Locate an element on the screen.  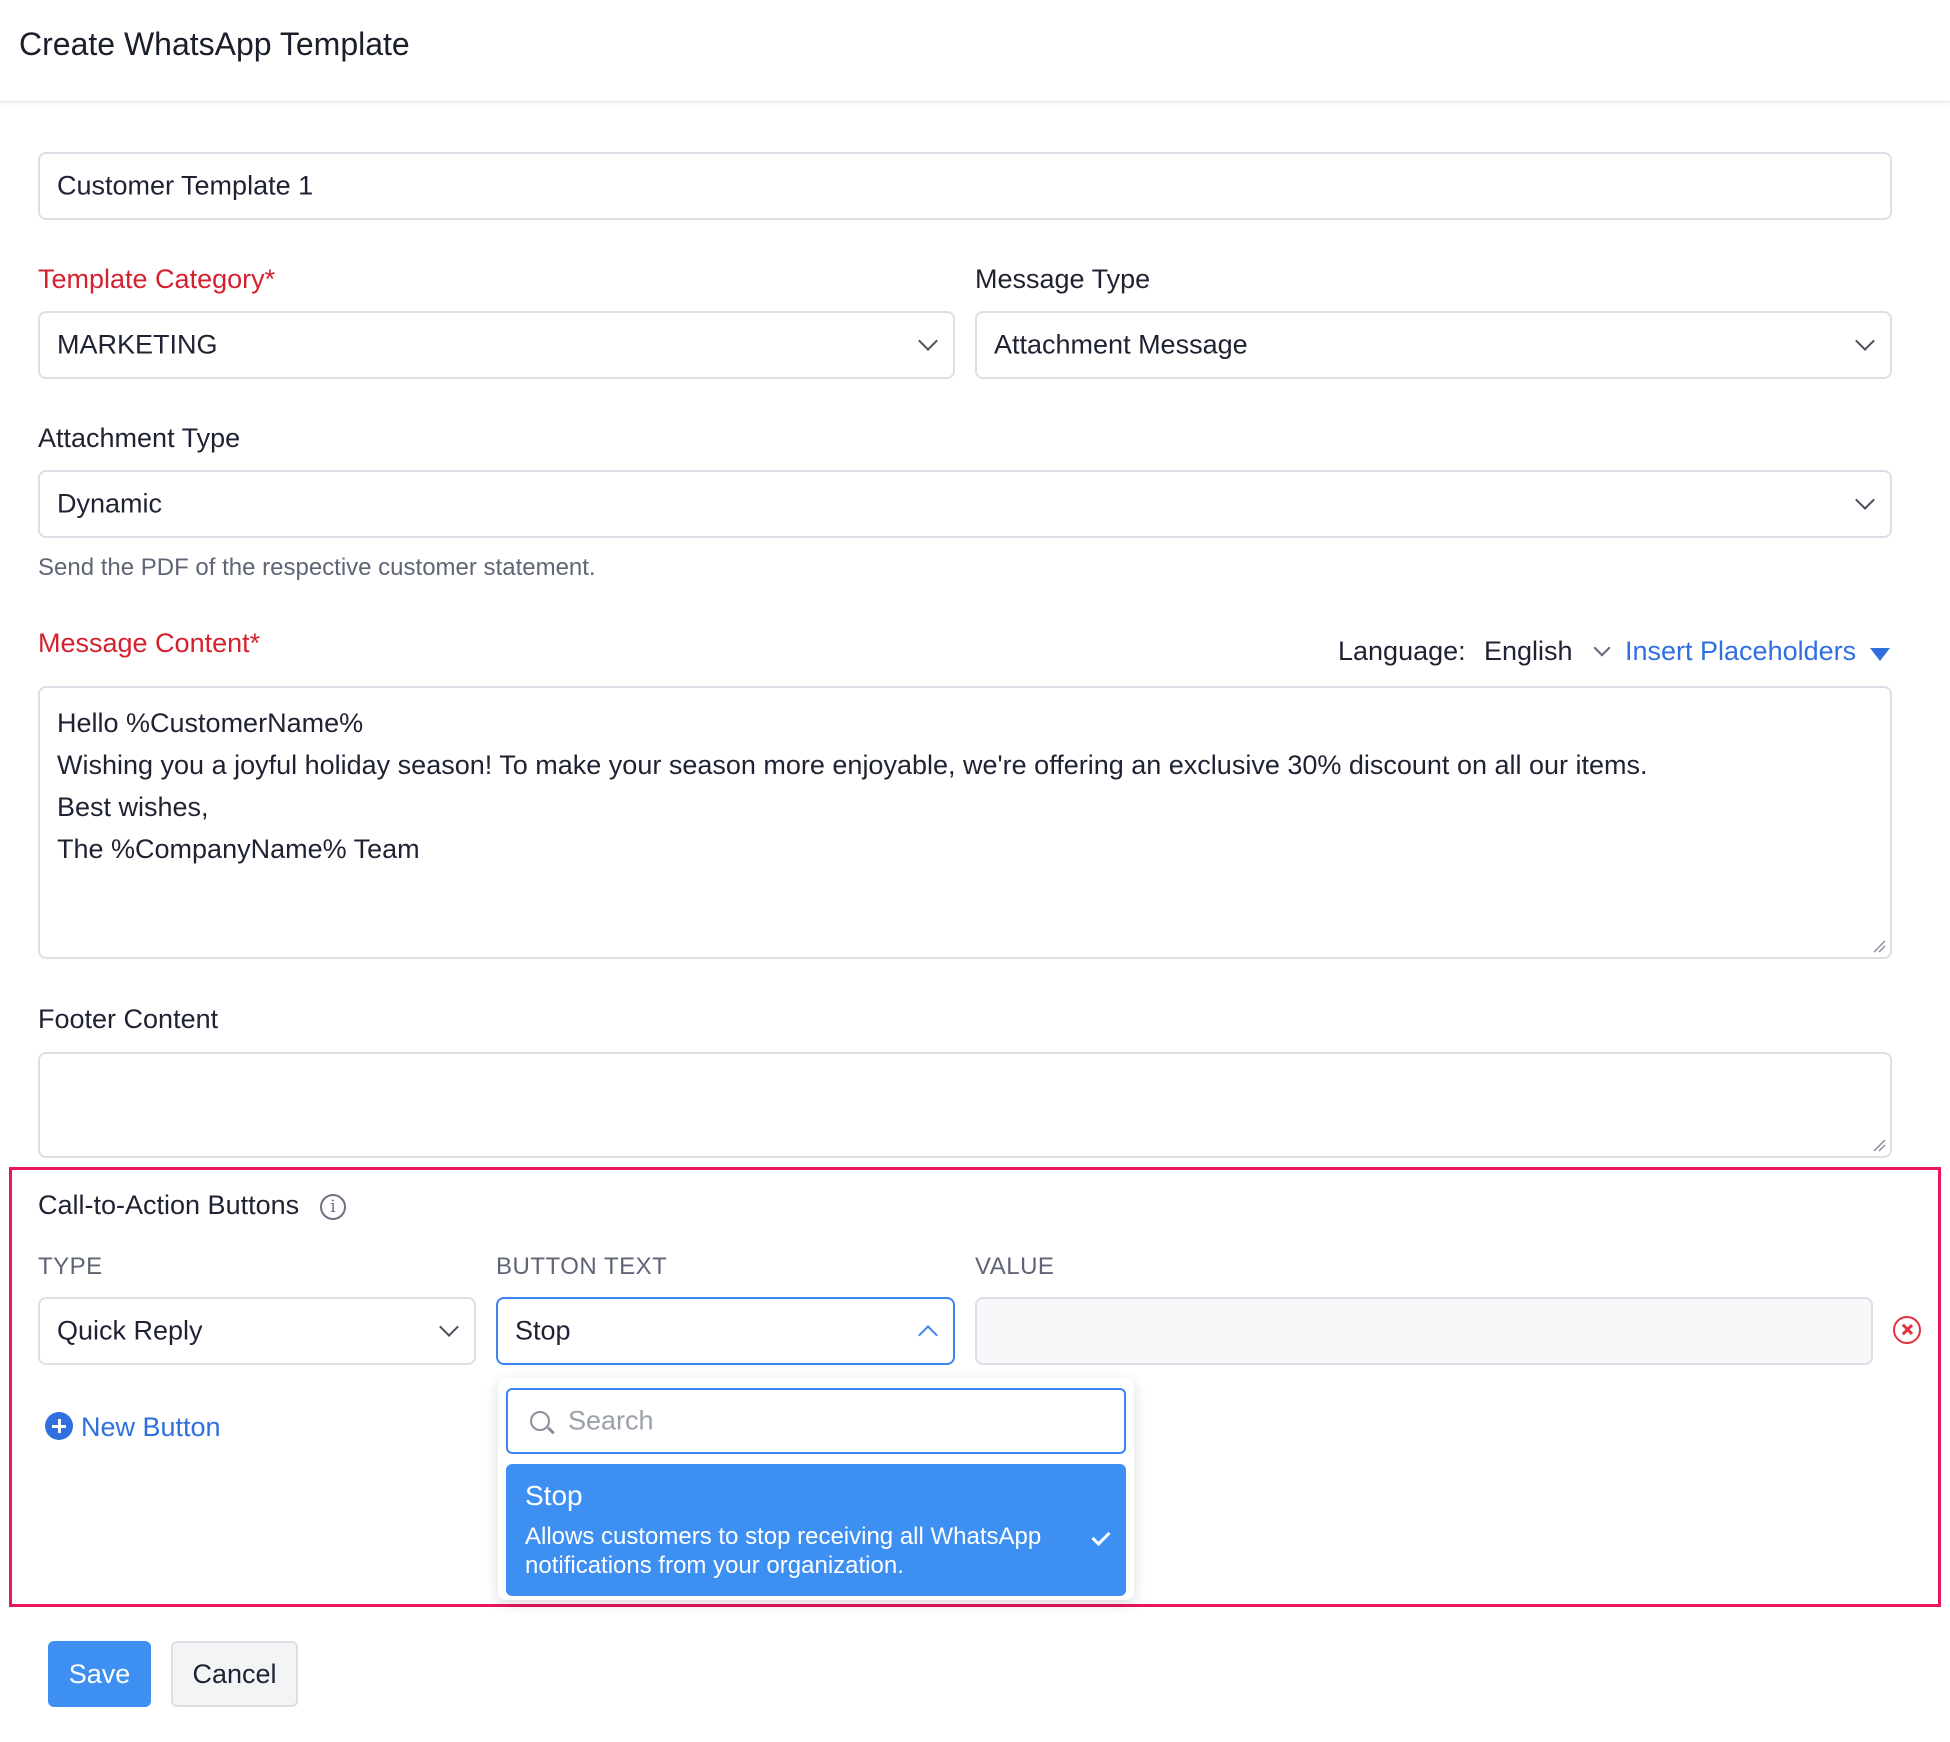
footer-content-label: Footer Content is located at coordinates (128, 1019).